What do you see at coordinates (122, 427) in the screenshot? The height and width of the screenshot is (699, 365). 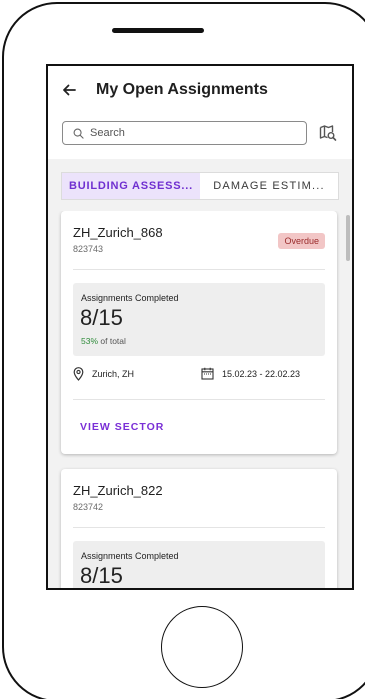 I see `view-sector-button: VIEW SECTOR` at bounding box center [122, 427].